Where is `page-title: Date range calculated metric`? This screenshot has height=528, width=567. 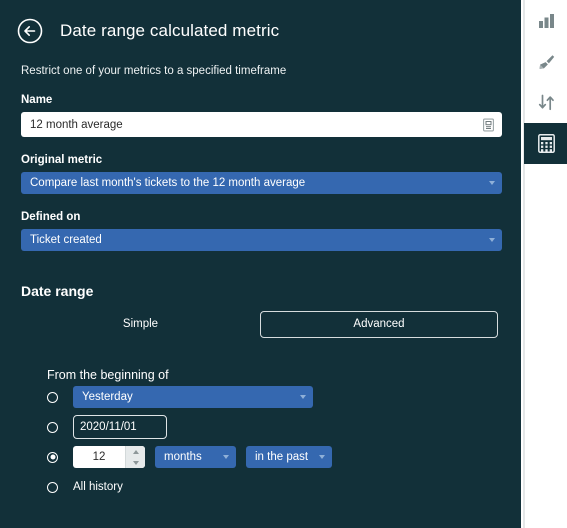 page-title: Date range calculated metric is located at coordinates (170, 30).